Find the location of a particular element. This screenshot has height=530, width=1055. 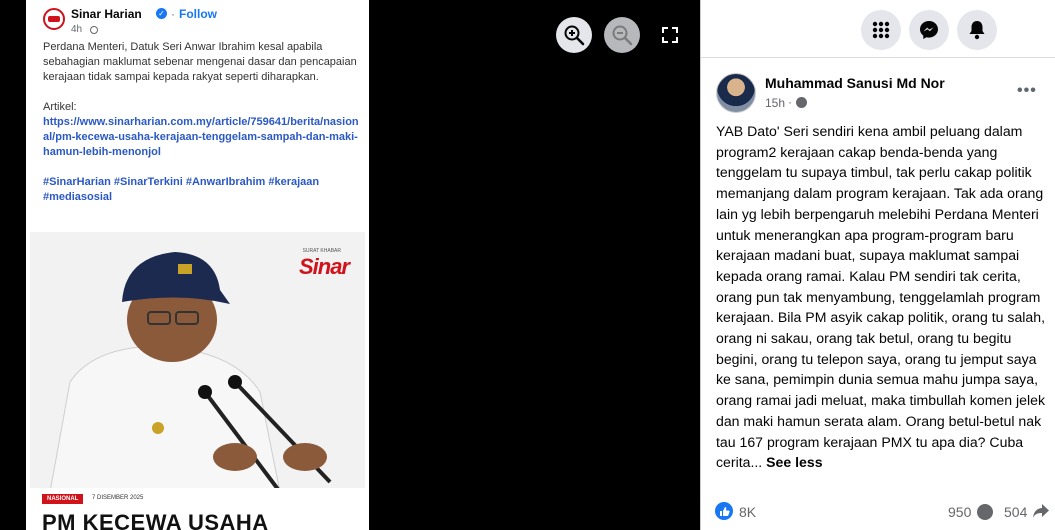

photo-caption-bar: NASIONAL 7 DISEMBER 2025 PM KECEWA USAHA is located at coordinates (197, 509).